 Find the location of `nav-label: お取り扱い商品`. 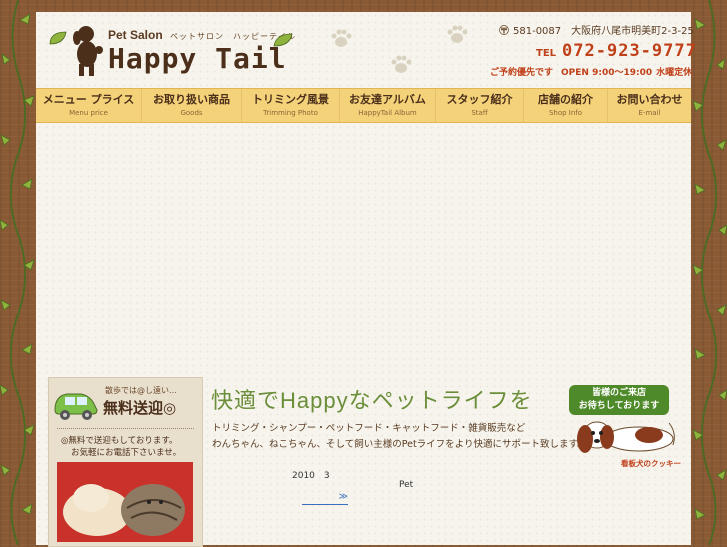

nav-label: お取り扱い商品 is located at coordinates (191, 99).